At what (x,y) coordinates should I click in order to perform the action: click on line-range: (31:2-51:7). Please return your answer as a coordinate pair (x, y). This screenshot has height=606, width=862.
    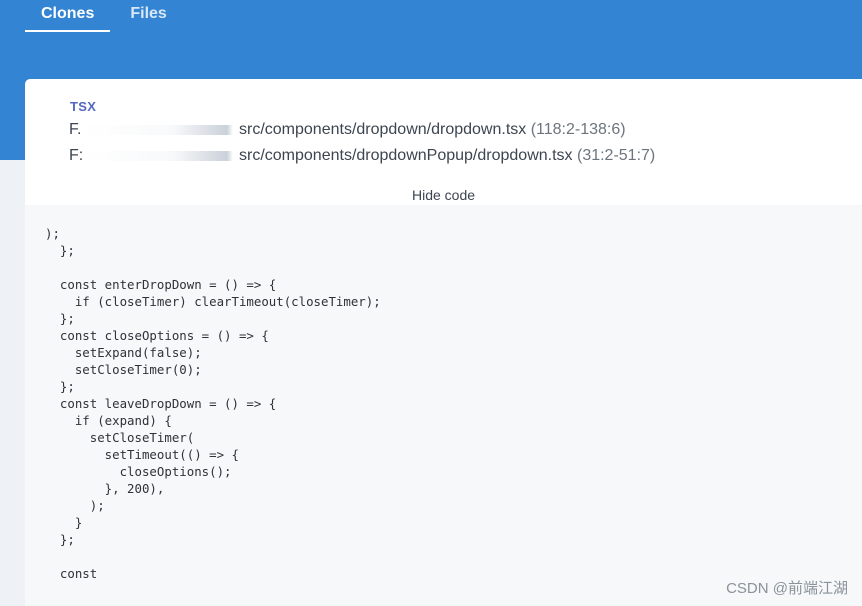
    Looking at the image, I should click on (616, 155).